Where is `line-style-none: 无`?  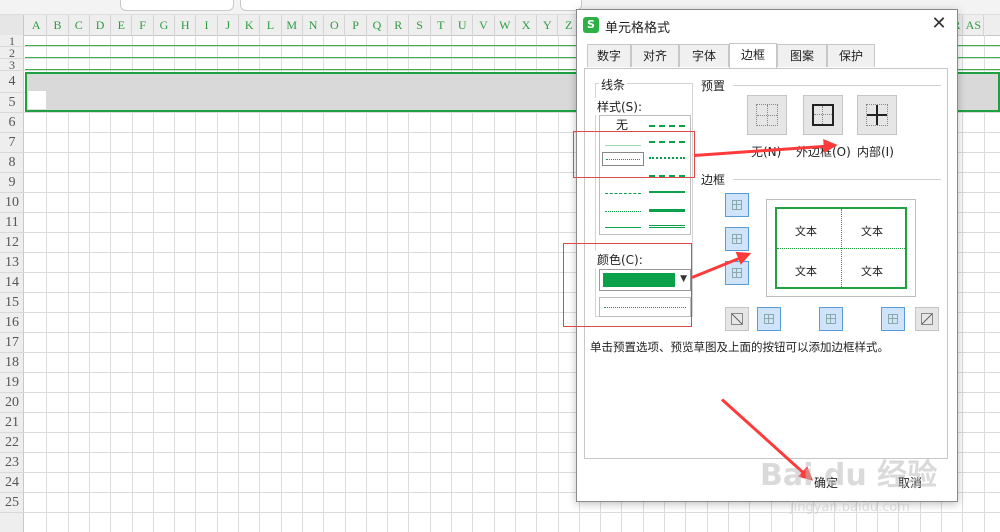
line-style-none: 无 is located at coordinates (622, 125).